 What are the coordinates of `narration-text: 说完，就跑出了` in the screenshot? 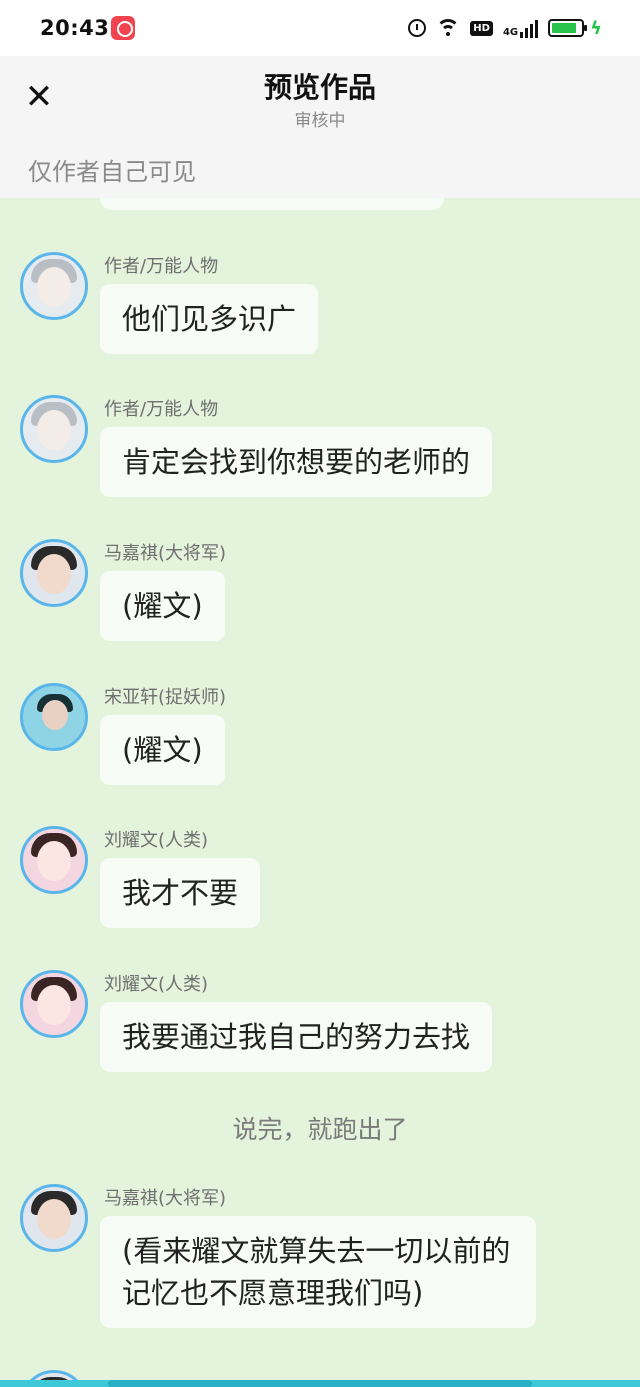 It's located at (320, 1129).